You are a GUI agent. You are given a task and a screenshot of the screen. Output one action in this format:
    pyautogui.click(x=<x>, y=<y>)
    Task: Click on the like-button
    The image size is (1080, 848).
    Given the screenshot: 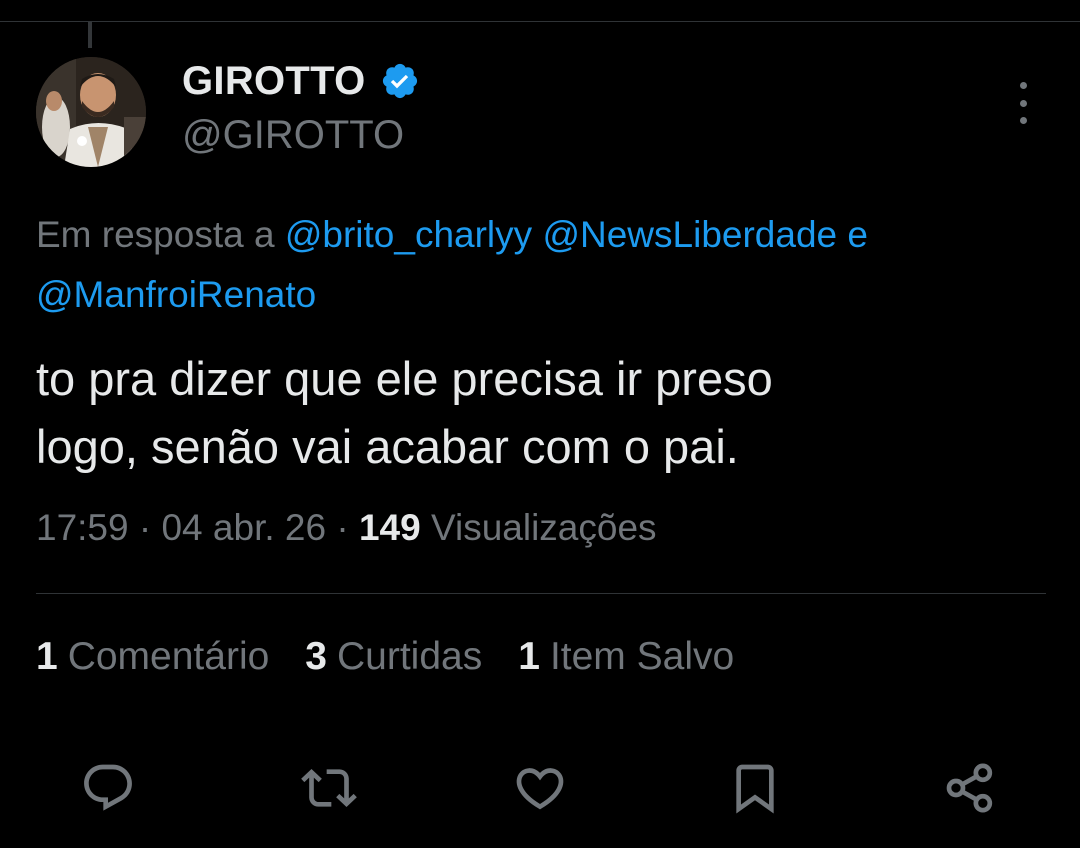 What is the action you would take?
    pyautogui.click(x=540, y=788)
    